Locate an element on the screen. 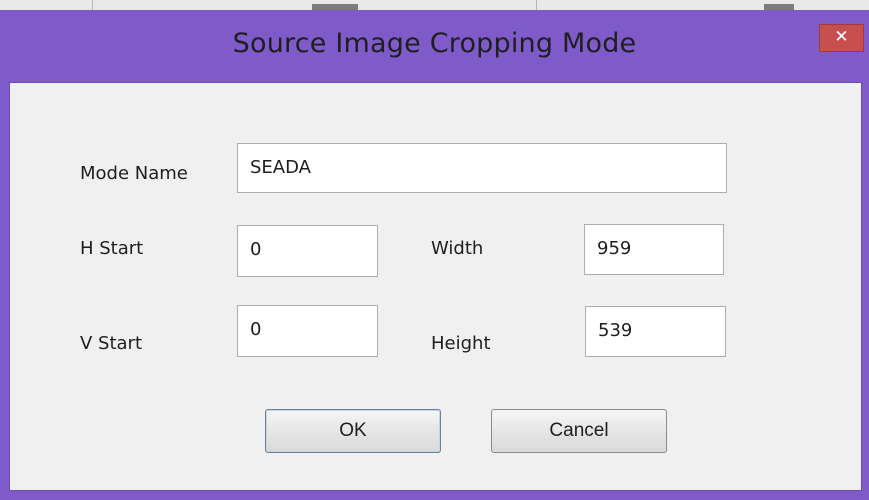 The image size is (869, 500). v-start-input: 0 is located at coordinates (307, 331).